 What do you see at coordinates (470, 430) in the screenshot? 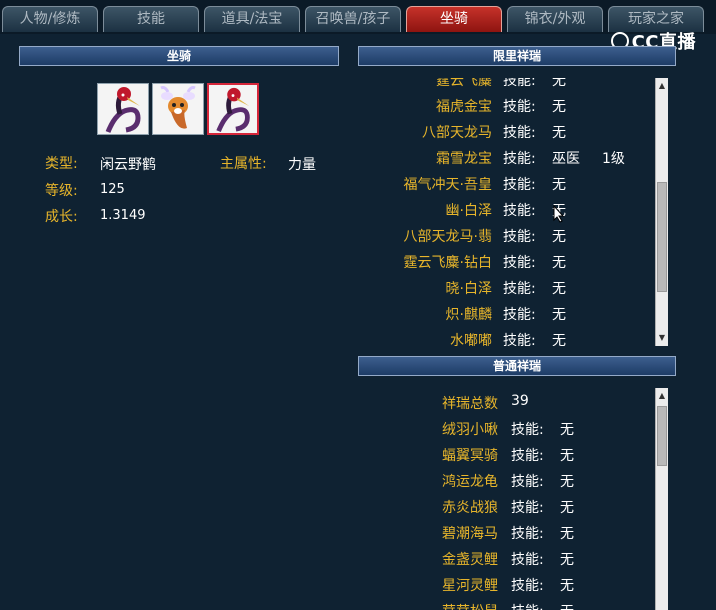
I see `mount-name: 绒羽小啾` at bounding box center [470, 430].